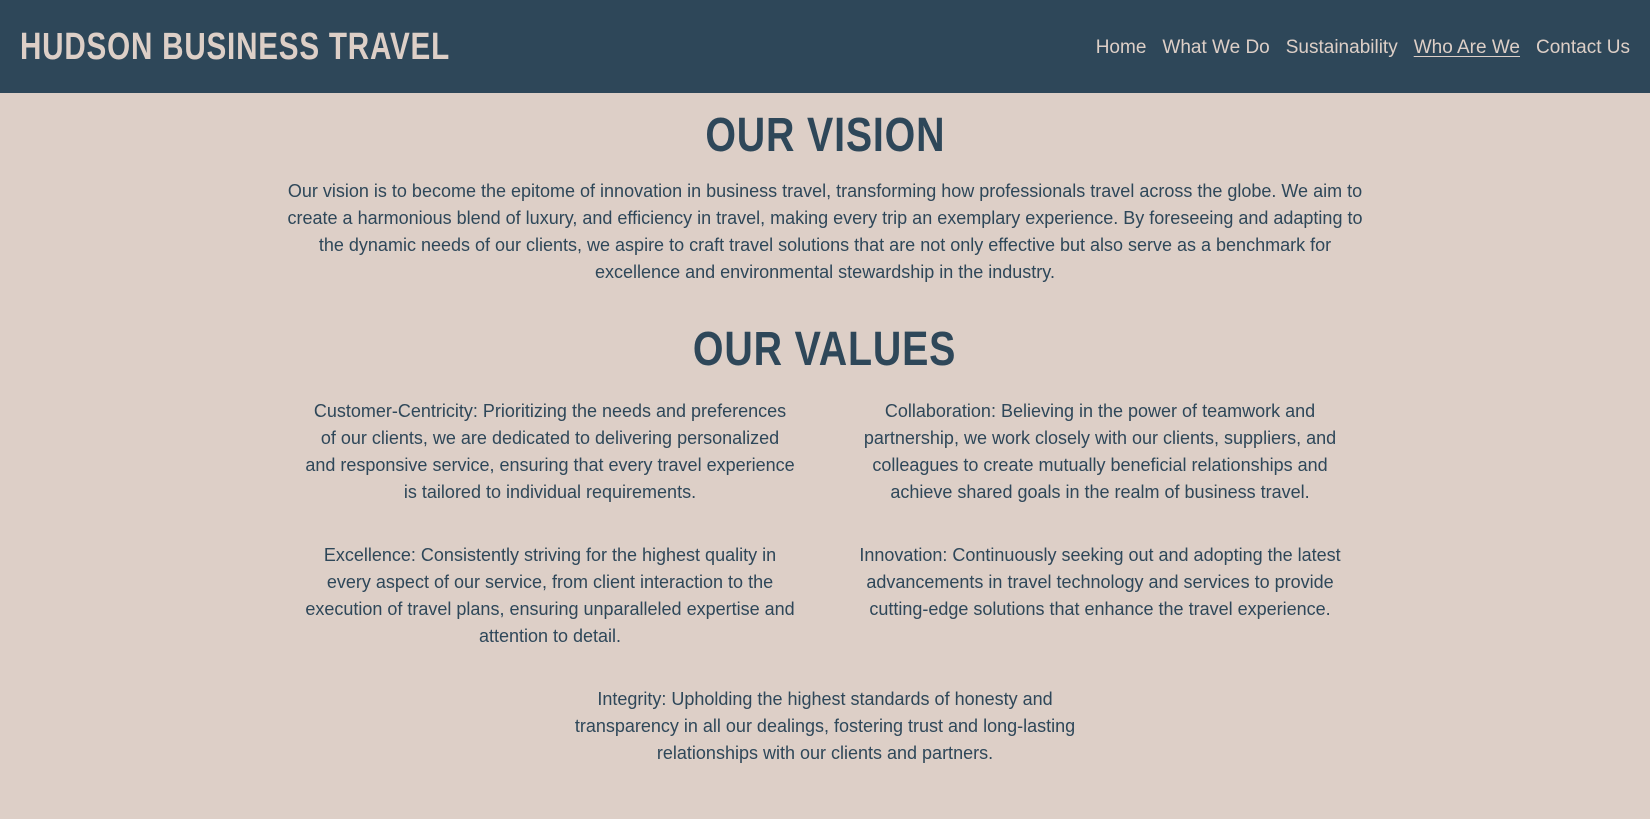 This screenshot has height=819, width=1650. I want to click on values-title: OUR VALUES, so click(825, 349).